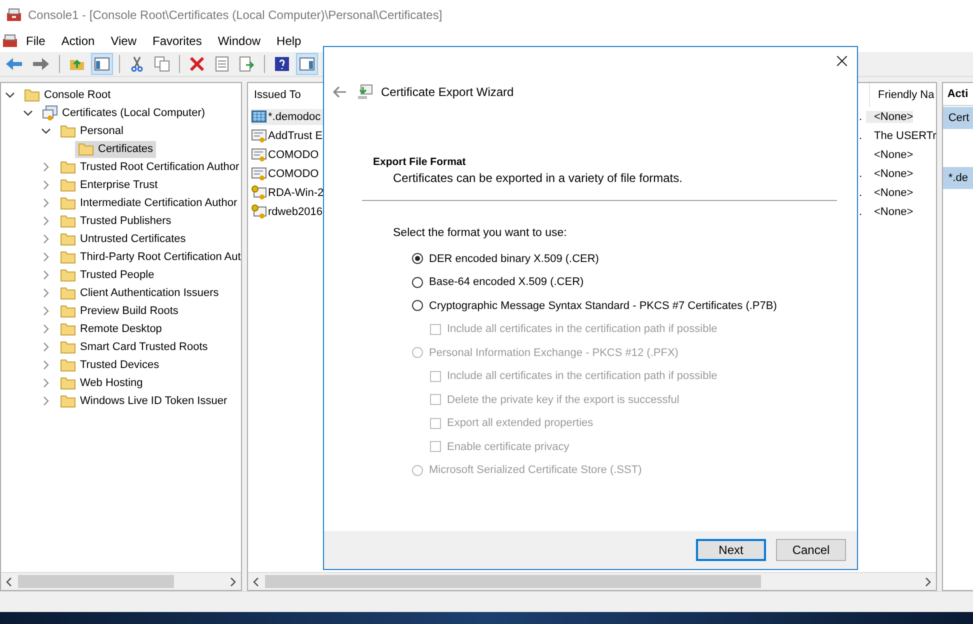 The height and width of the screenshot is (624, 973). Describe the element at coordinates (197, 64) in the screenshot. I see `delete-icon` at that location.